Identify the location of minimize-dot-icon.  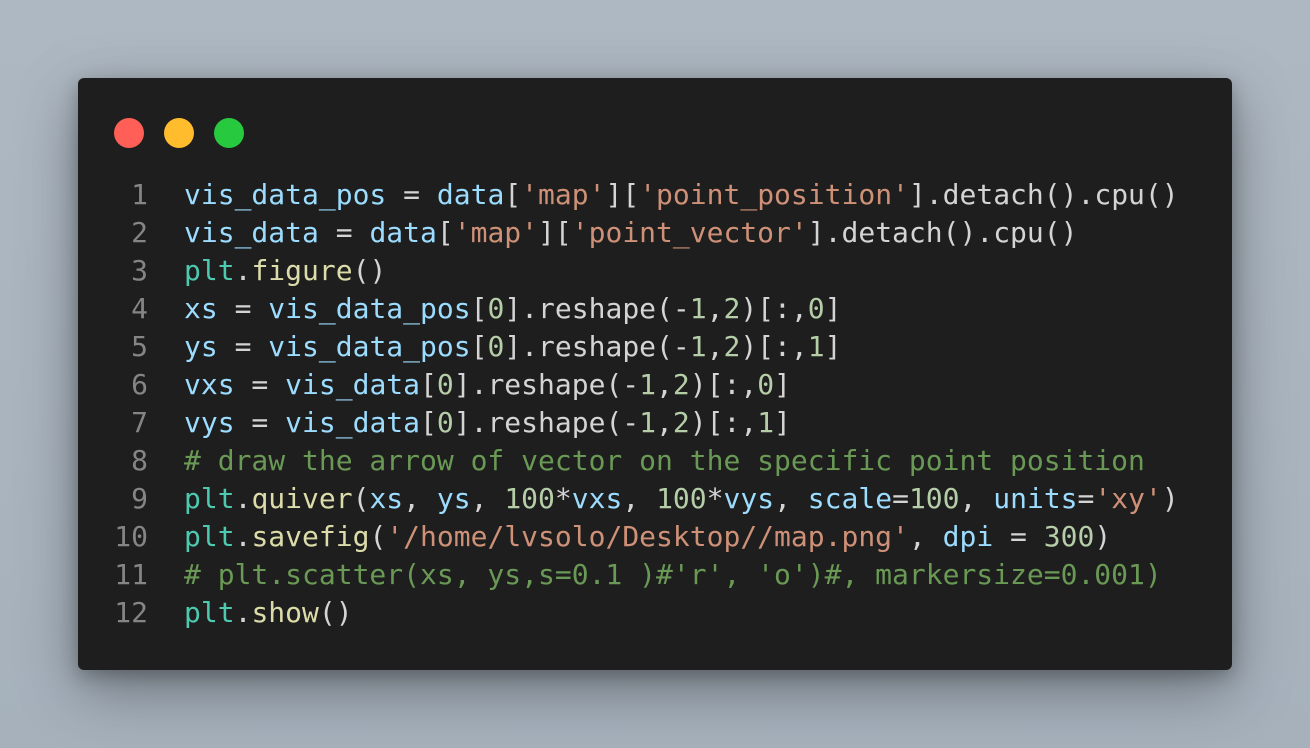
(179, 133).